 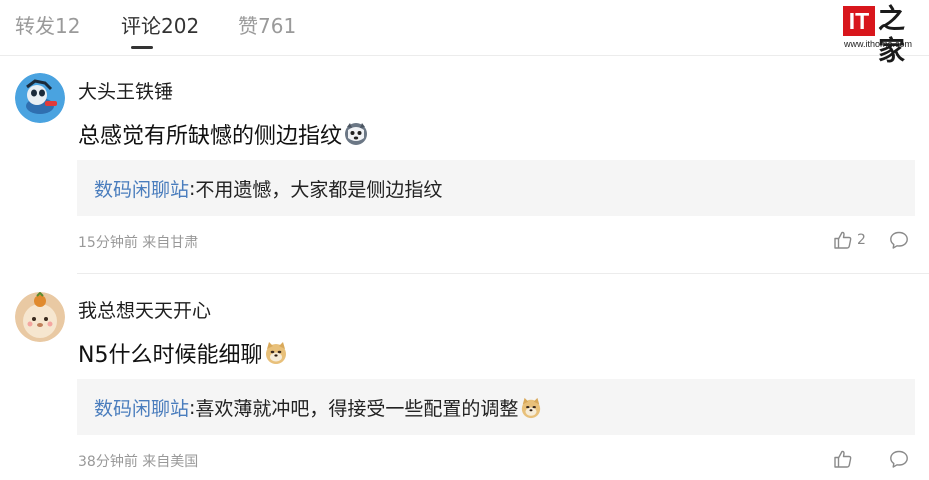 I want to click on comment-time: 38分钟前, so click(x=108, y=462).